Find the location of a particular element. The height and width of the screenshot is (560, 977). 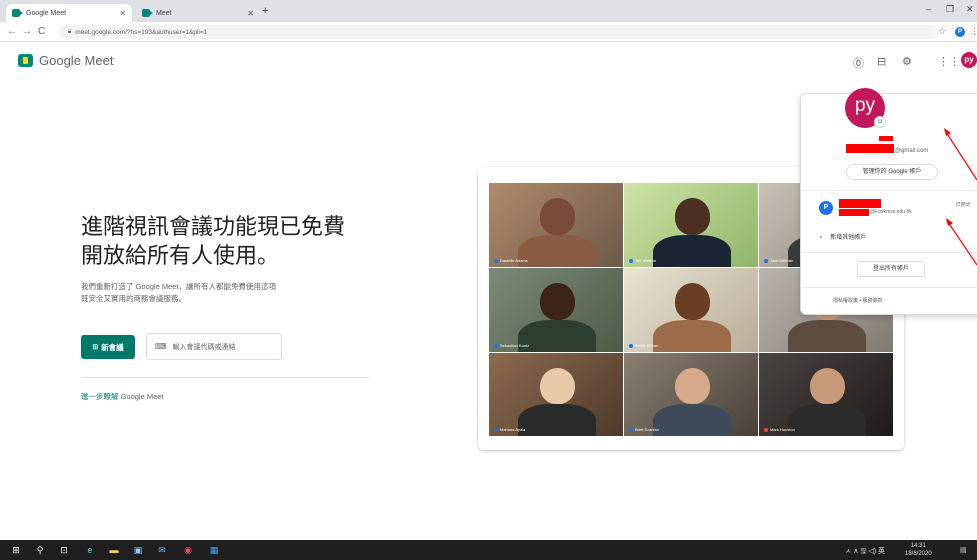

hero-subtitle-line: 既安全又實用的商務會議服務。 is located at coordinates (133, 298).